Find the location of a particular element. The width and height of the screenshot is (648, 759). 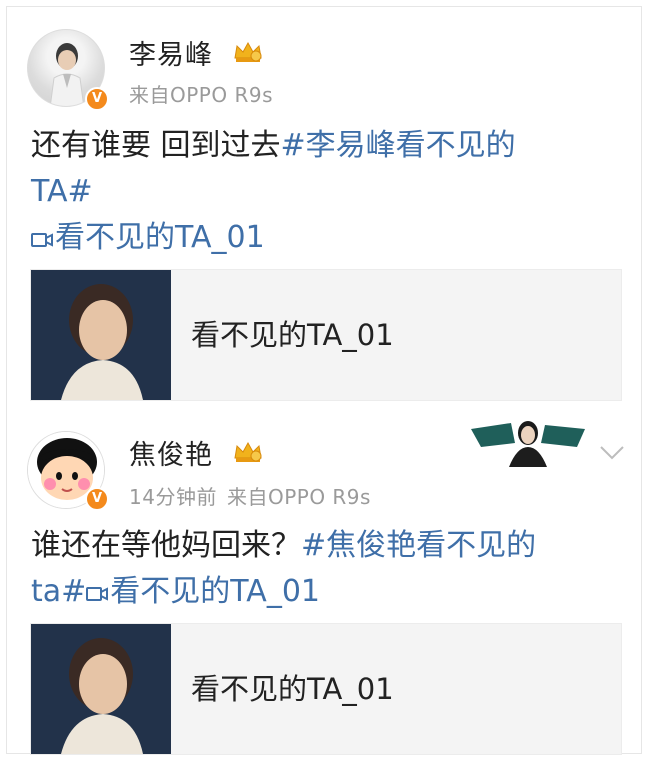

post-meta: 14分钟前 来自OPPO R9s is located at coordinates (255, 495).